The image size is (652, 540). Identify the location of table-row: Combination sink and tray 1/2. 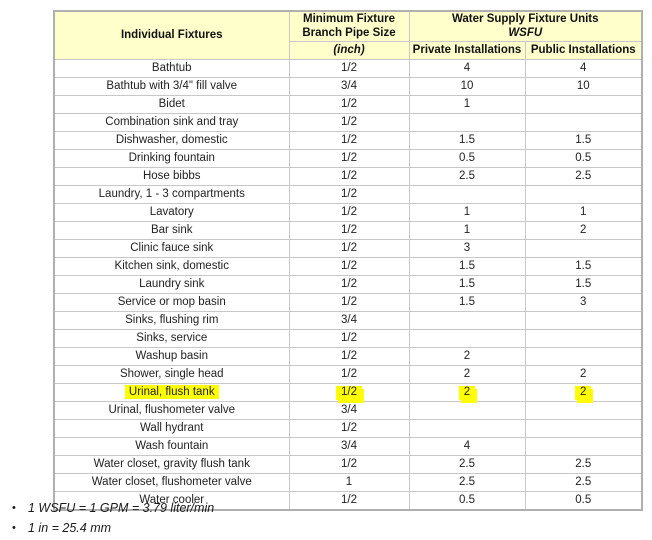
(348, 122).